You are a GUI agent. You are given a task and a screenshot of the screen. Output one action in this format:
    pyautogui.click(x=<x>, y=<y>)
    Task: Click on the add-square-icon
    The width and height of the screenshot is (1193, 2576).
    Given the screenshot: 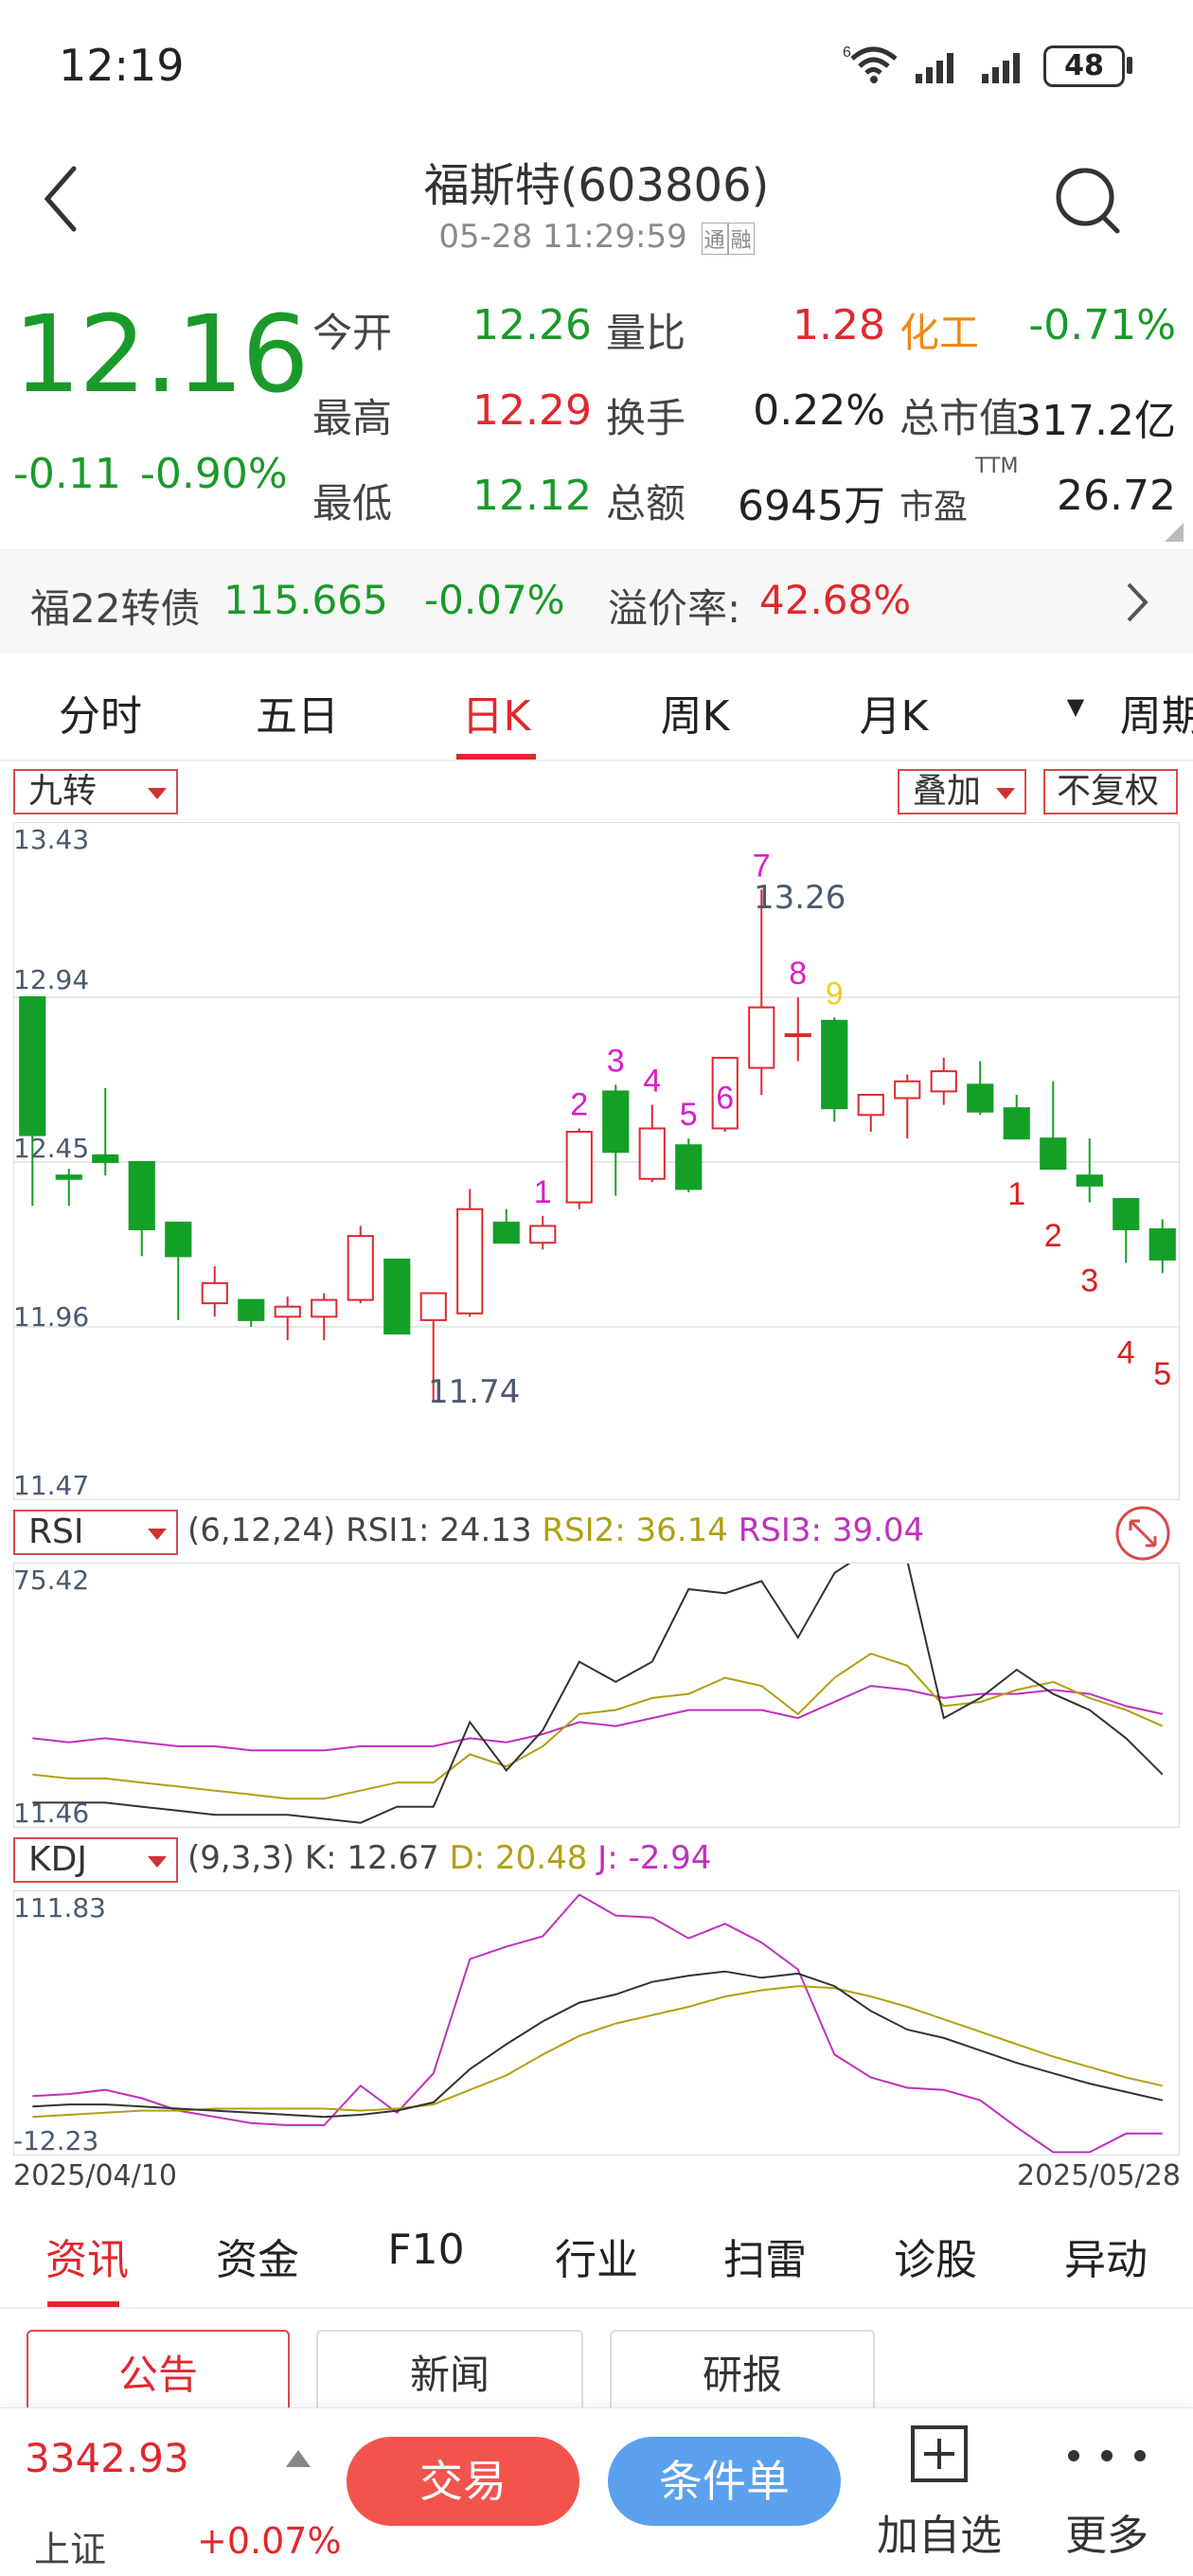 What is the action you would take?
    pyautogui.click(x=939, y=2453)
    